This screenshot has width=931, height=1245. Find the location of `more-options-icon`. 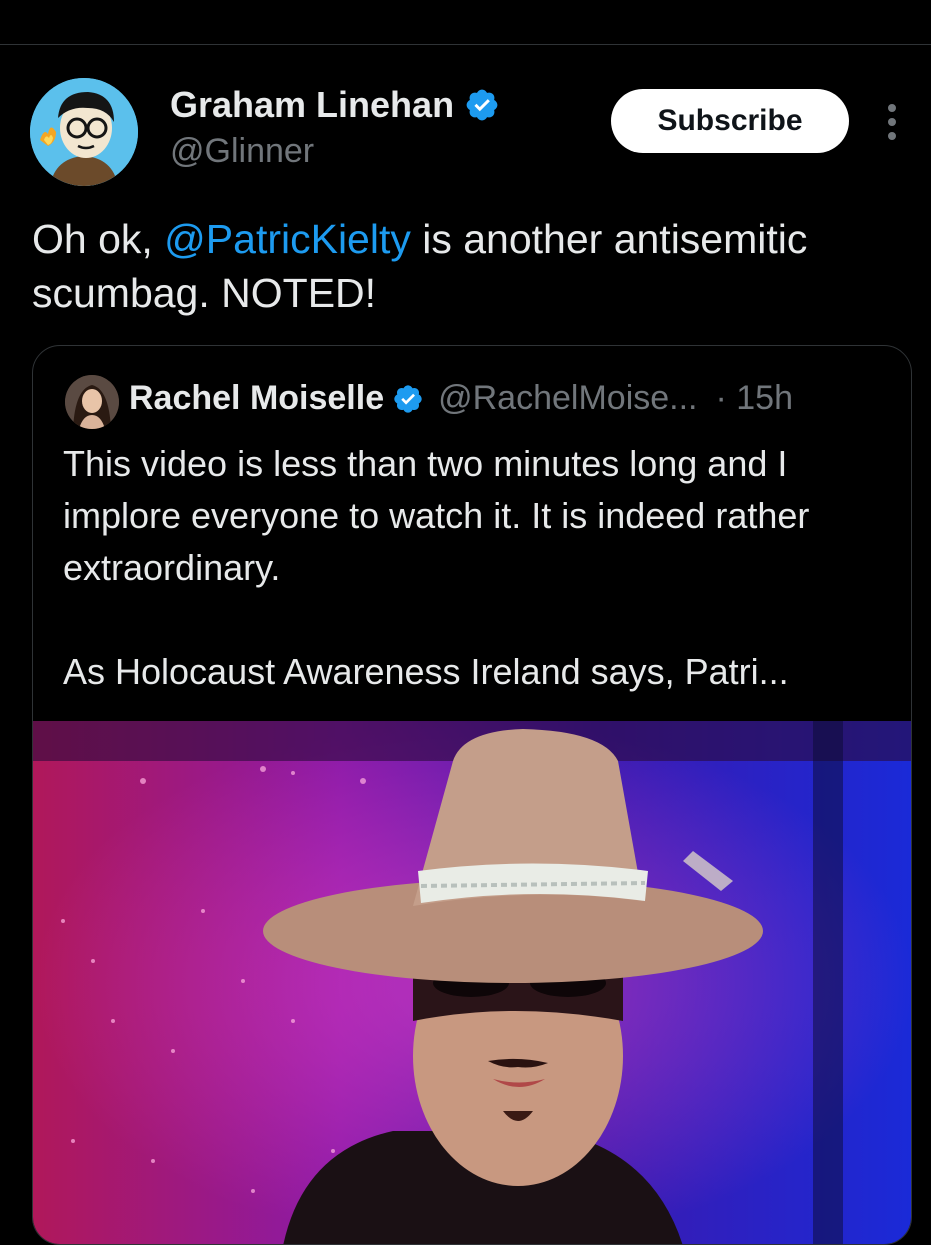

more-options-icon is located at coordinates (892, 122).